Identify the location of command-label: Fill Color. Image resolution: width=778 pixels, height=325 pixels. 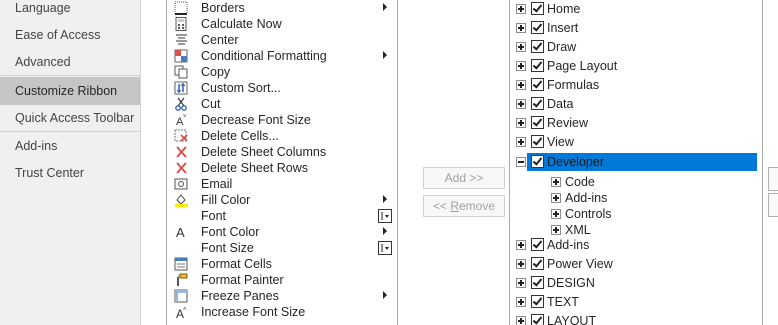
(226, 200).